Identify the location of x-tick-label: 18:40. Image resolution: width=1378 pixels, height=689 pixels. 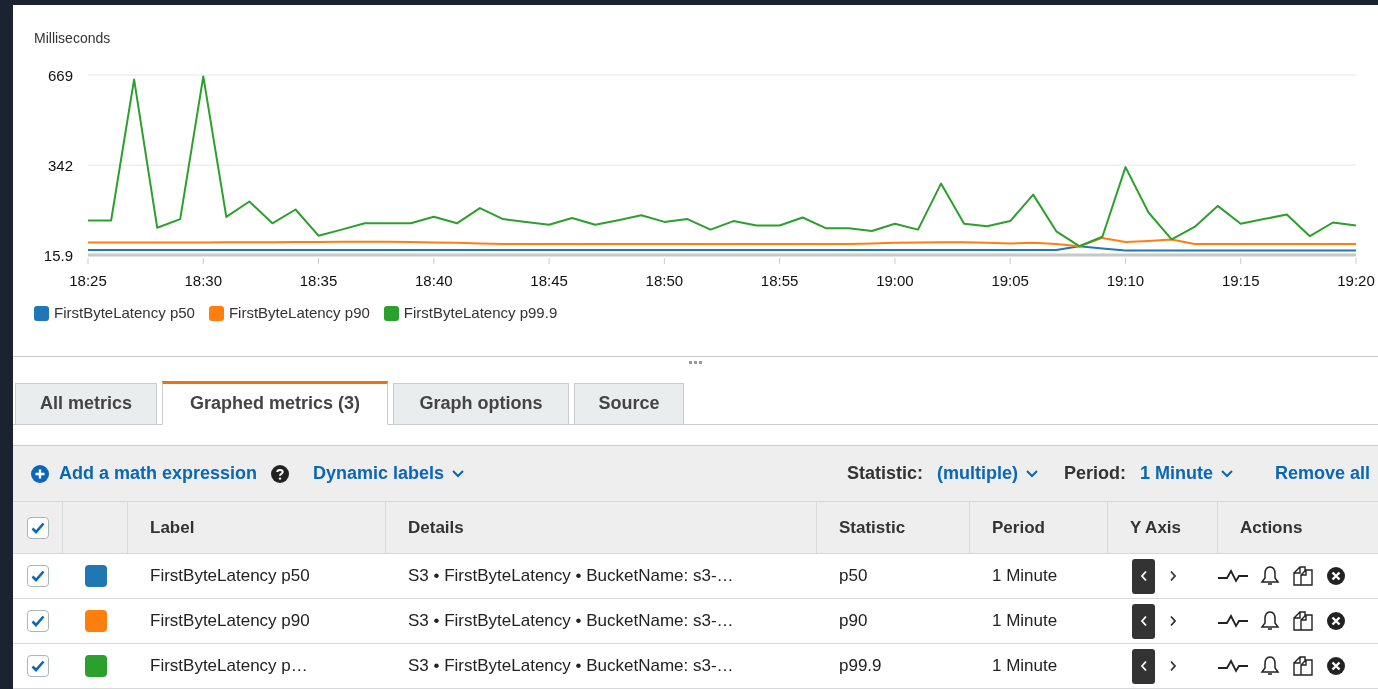
(434, 280).